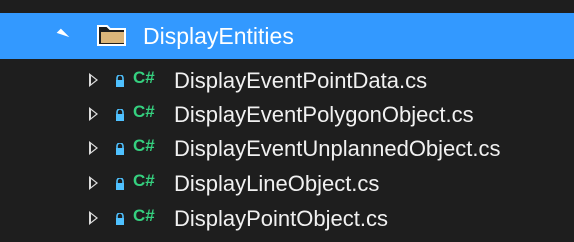 This screenshot has height=242, width=574. What do you see at coordinates (337, 148) in the screenshot?
I see `file-label: DisplayEventUnplannedObject.cs` at bounding box center [337, 148].